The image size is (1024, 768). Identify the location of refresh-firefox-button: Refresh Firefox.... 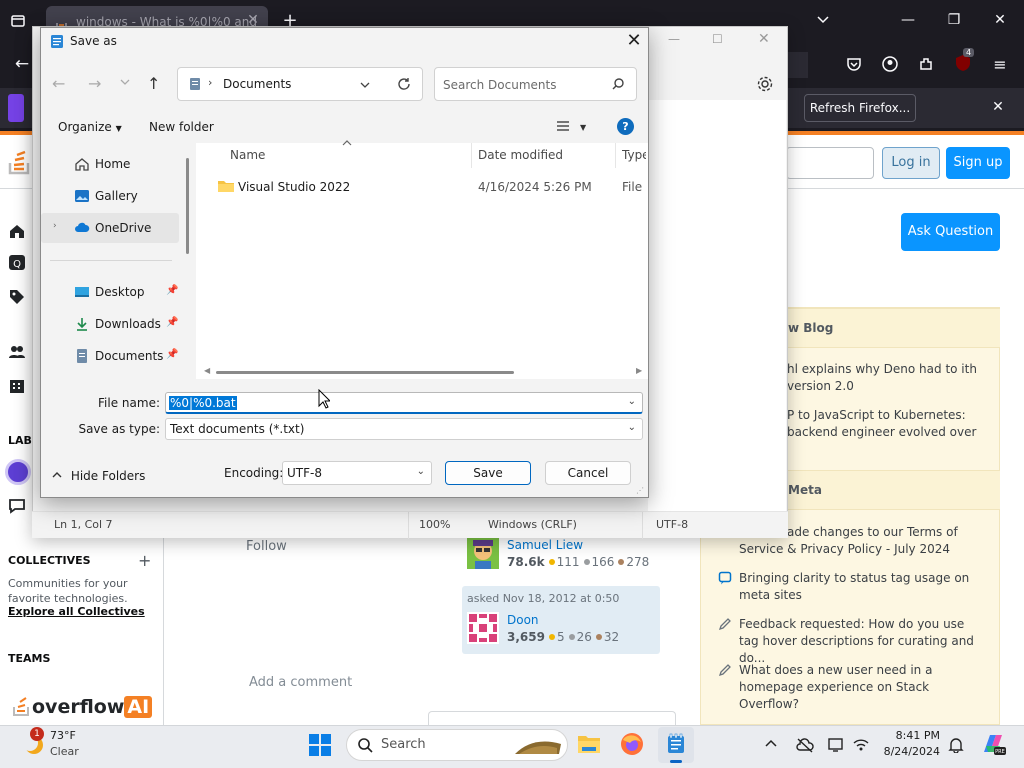
(860, 108).